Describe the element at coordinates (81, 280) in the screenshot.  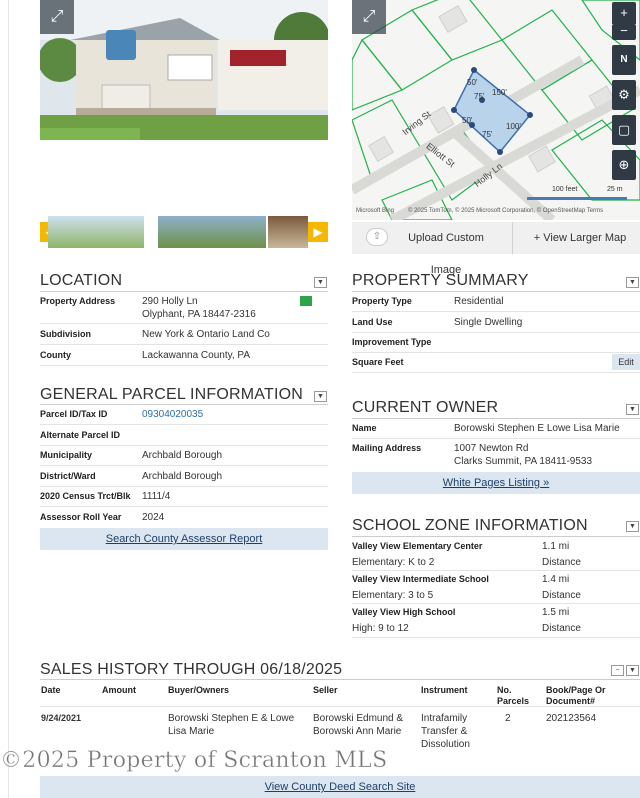
I see `section-title-location: LOCATION` at that location.